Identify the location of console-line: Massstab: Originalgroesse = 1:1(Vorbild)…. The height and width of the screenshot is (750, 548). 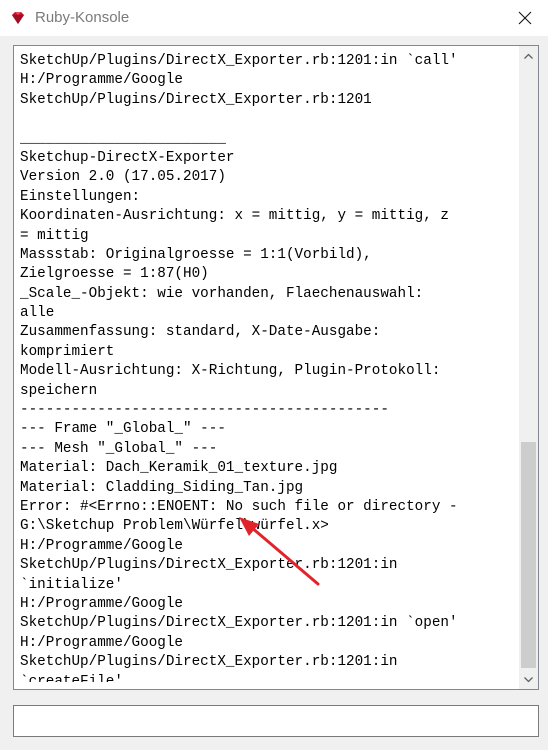
(196, 254).